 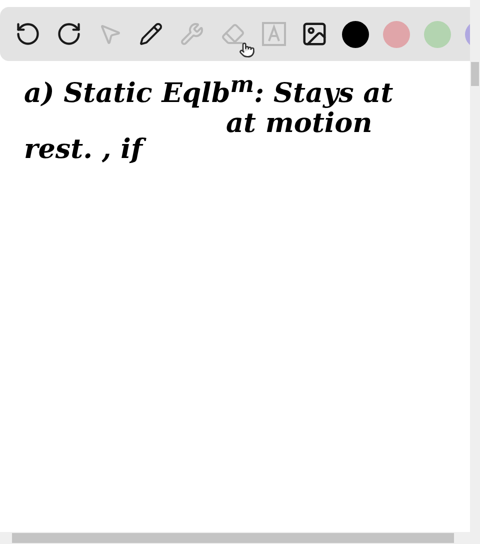 I want to click on tools-icon, so click(x=192, y=34).